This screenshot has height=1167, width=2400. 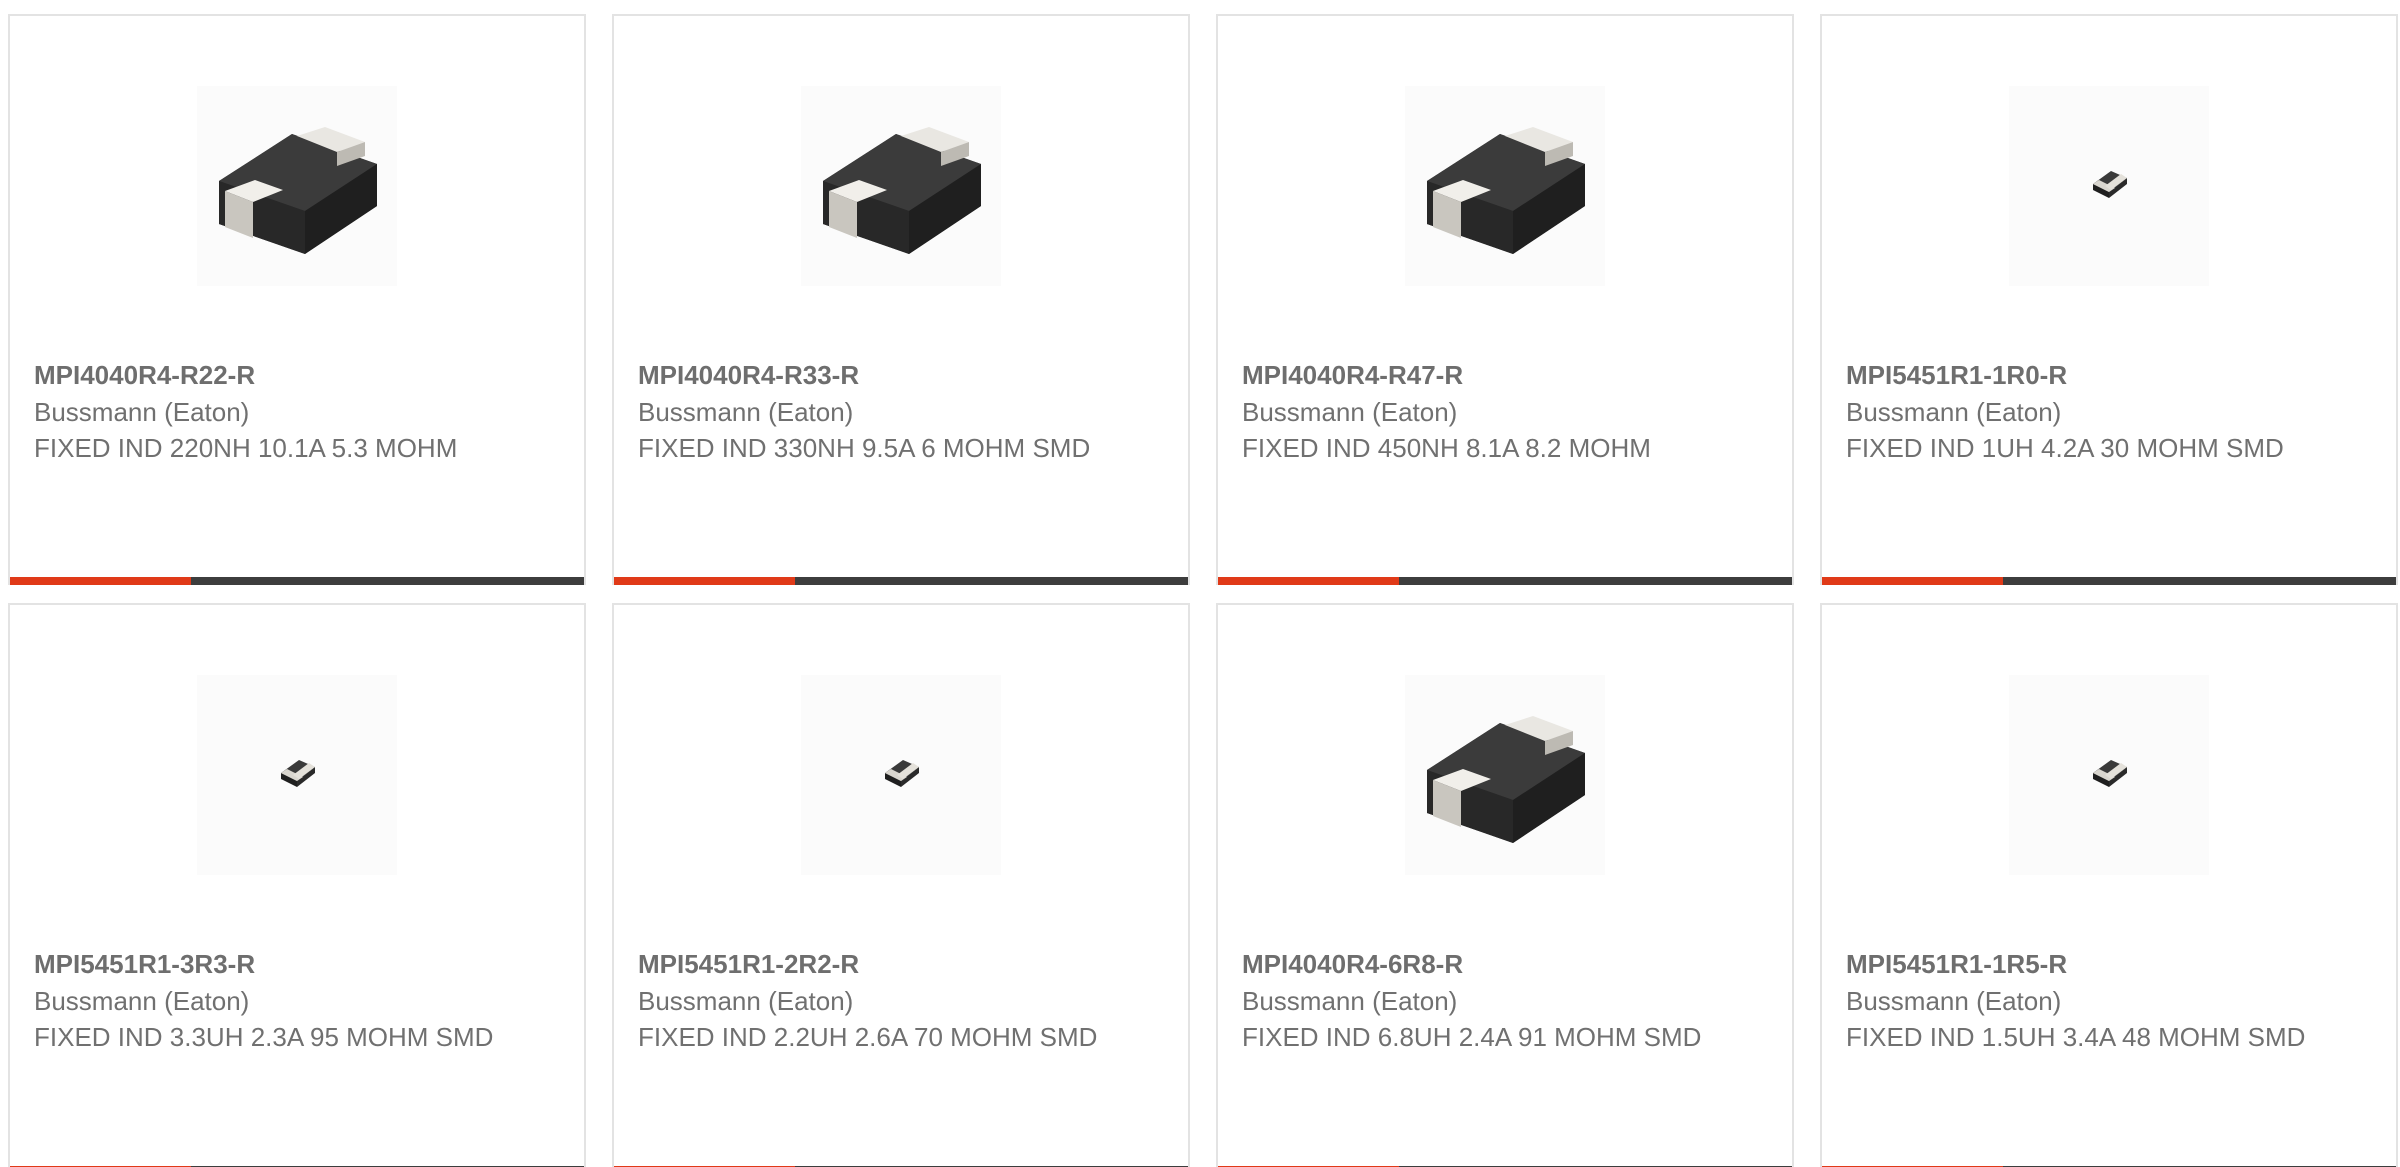 What do you see at coordinates (873, 375) in the screenshot?
I see `part-number-link: MPI4040R4-R33-R` at bounding box center [873, 375].